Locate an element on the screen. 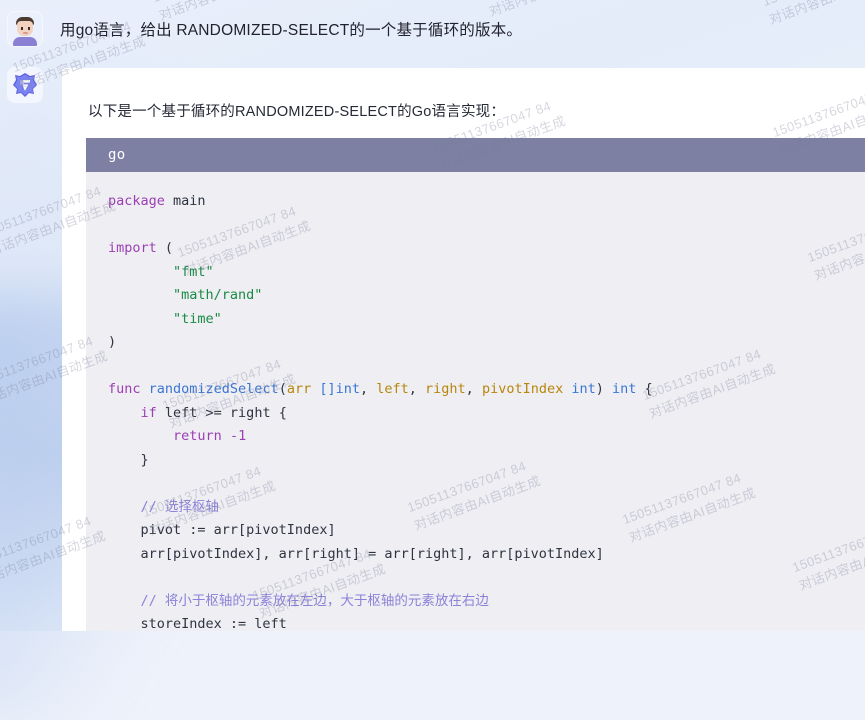 The height and width of the screenshot is (720, 865). code-token: // 将小于枢轴的元素放在左边，大于枢轴的元素放在右边 is located at coordinates (314, 600).